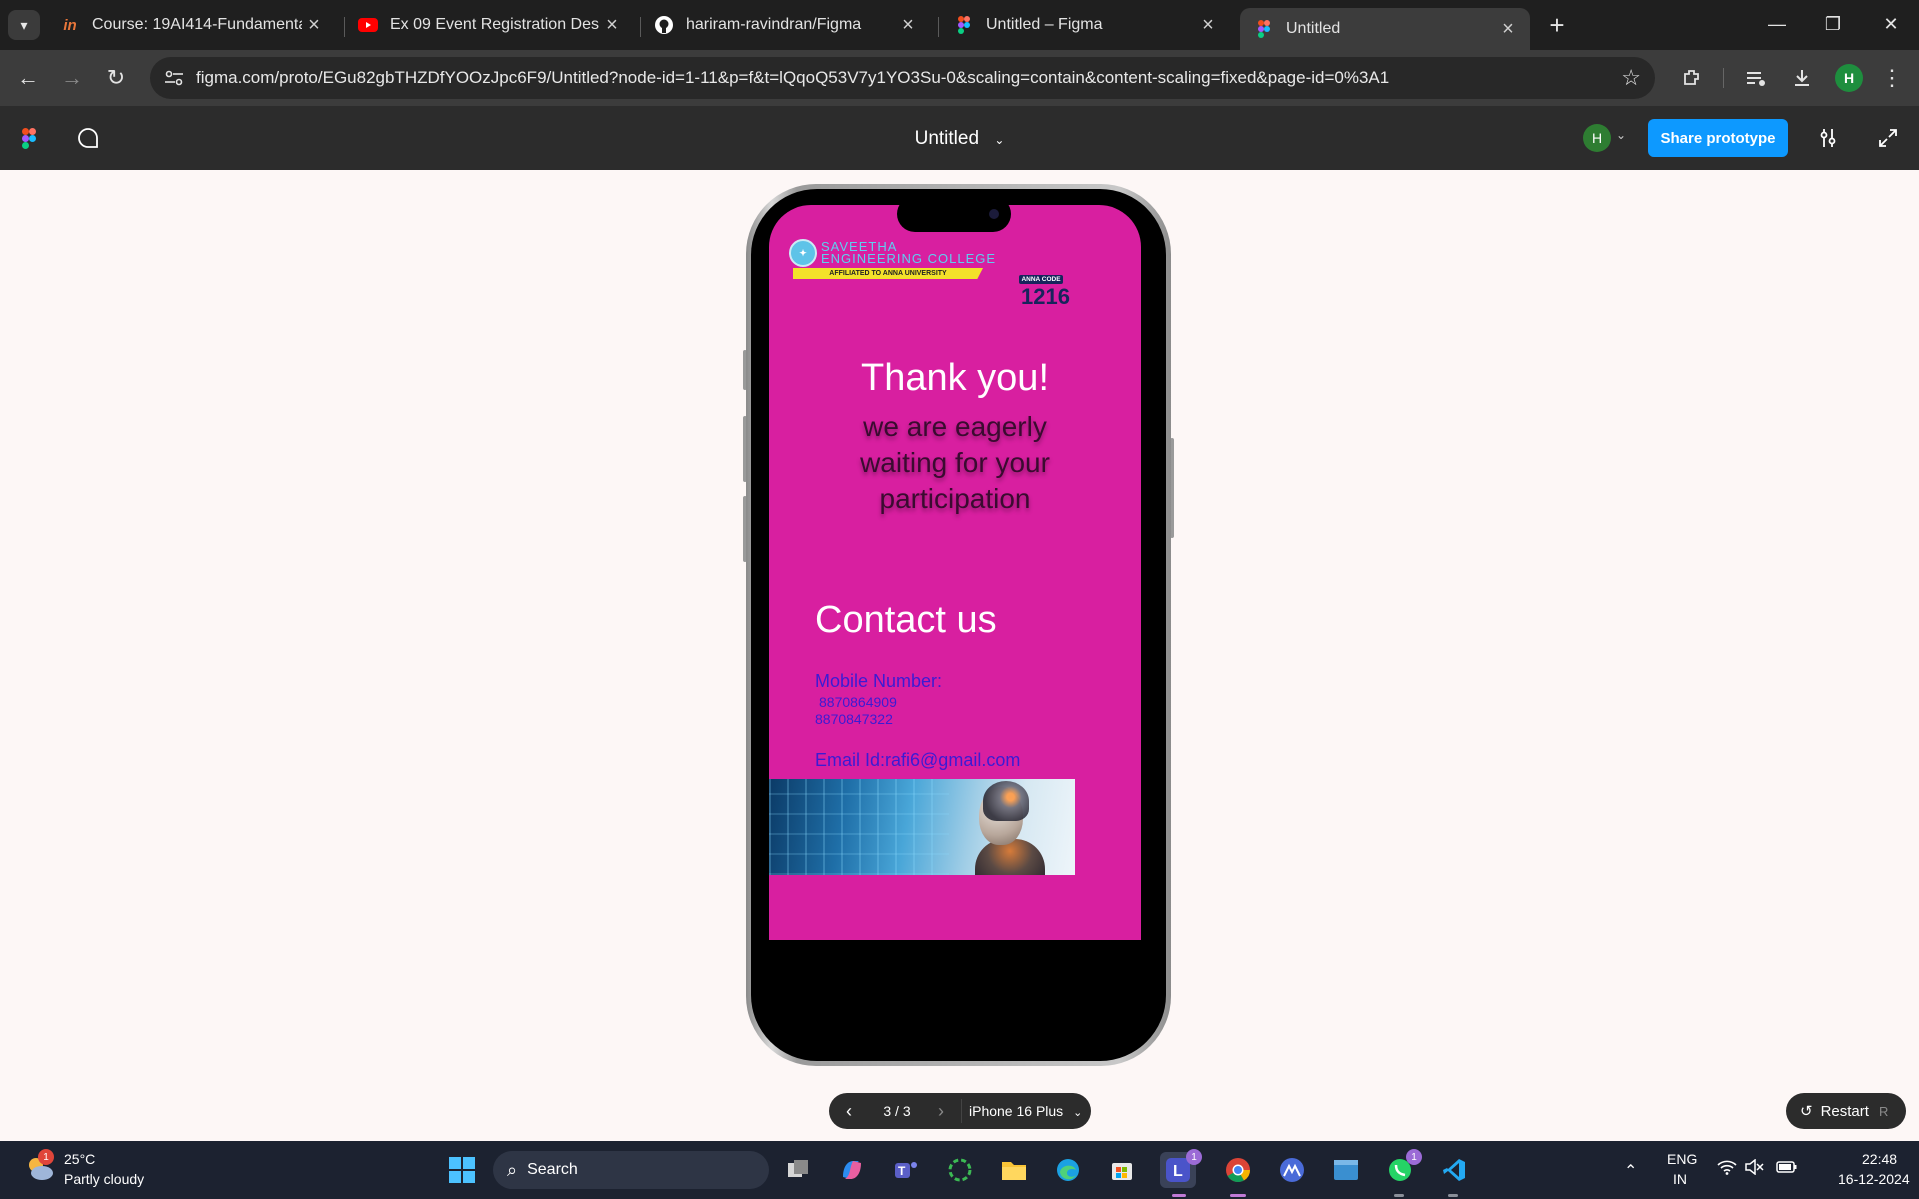 The width and height of the screenshot is (1919, 1199). Describe the element at coordinates (104, 1179) in the screenshot. I see `weather-description: Partly cloudy` at that location.